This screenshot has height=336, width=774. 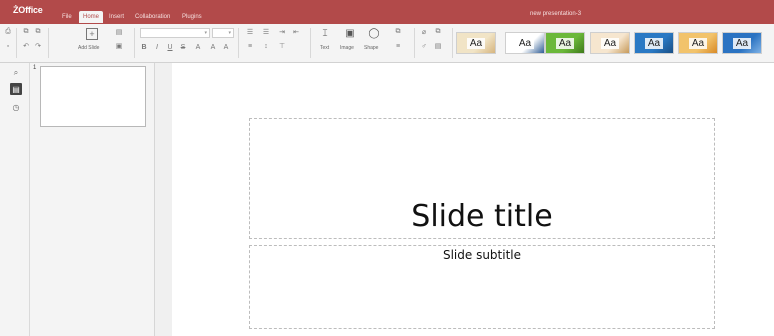 I want to click on change-layout-icon: ▤, so click(x=119, y=32).